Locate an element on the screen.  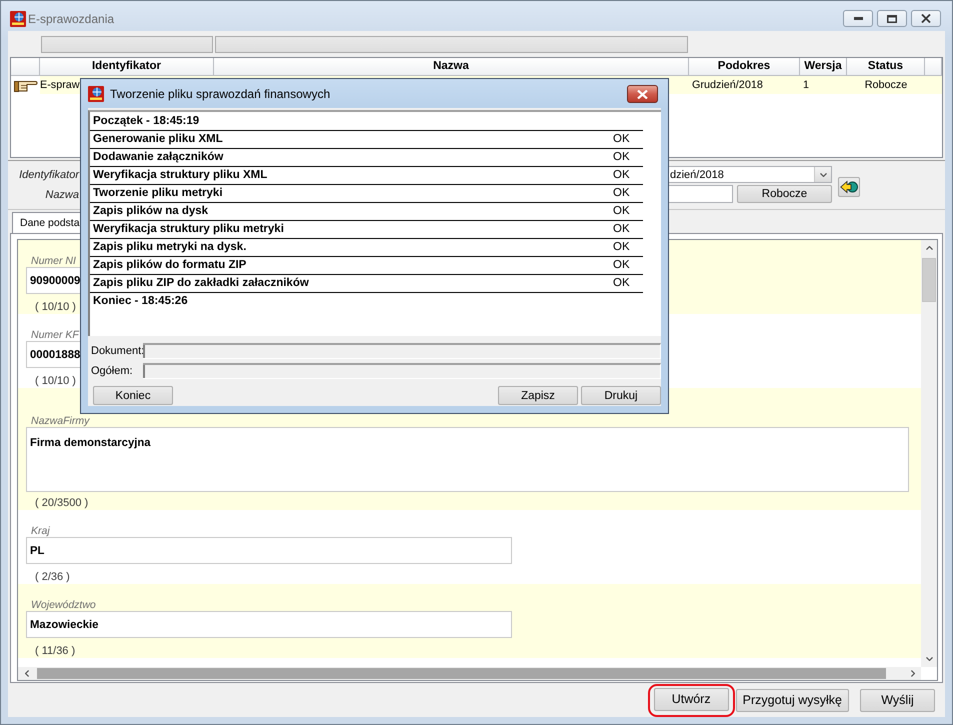
action-button is located at coordinates (849, 187).